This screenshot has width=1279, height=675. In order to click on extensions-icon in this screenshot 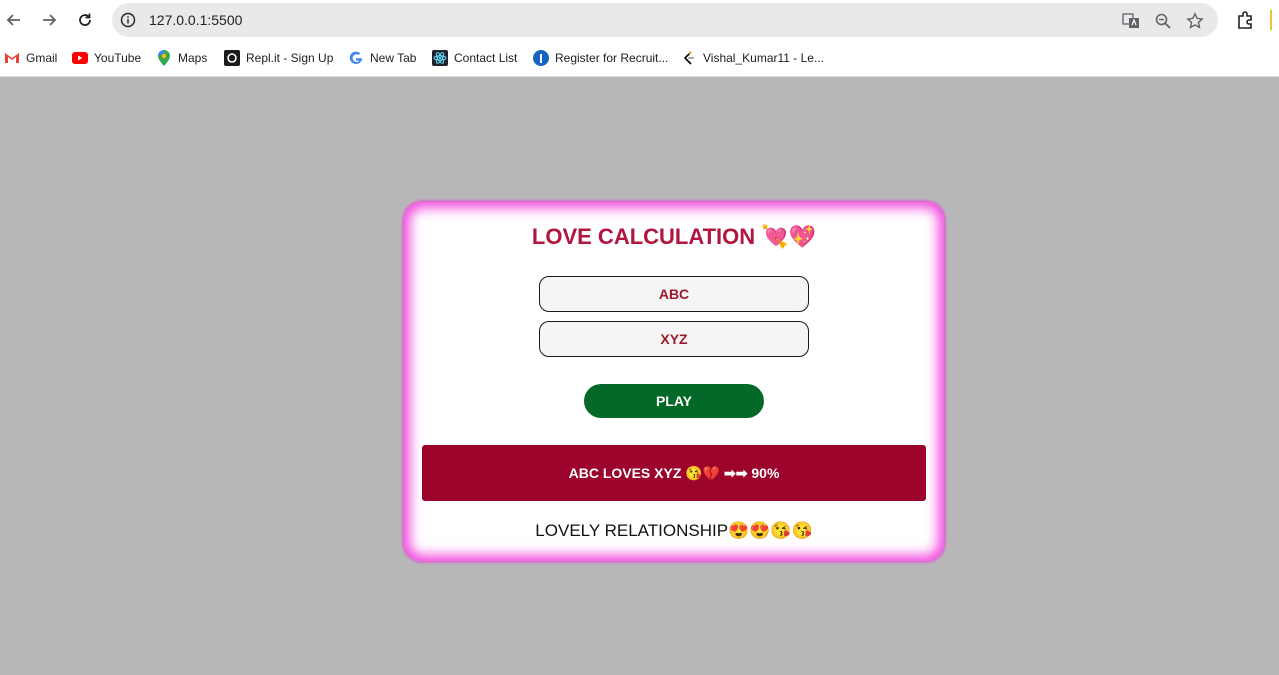, I will do `click(1245, 20)`.